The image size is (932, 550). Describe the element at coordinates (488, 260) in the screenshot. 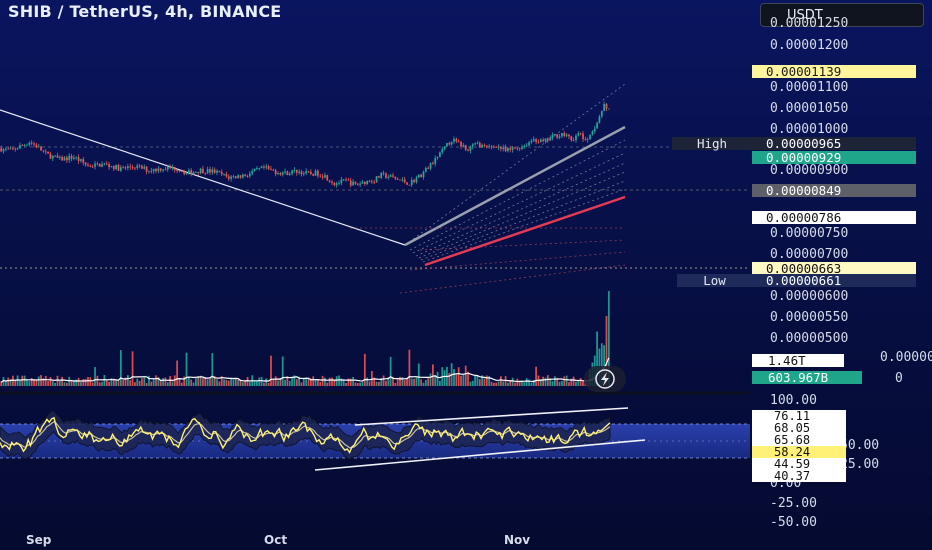

I see `lower-extension-lines` at that location.